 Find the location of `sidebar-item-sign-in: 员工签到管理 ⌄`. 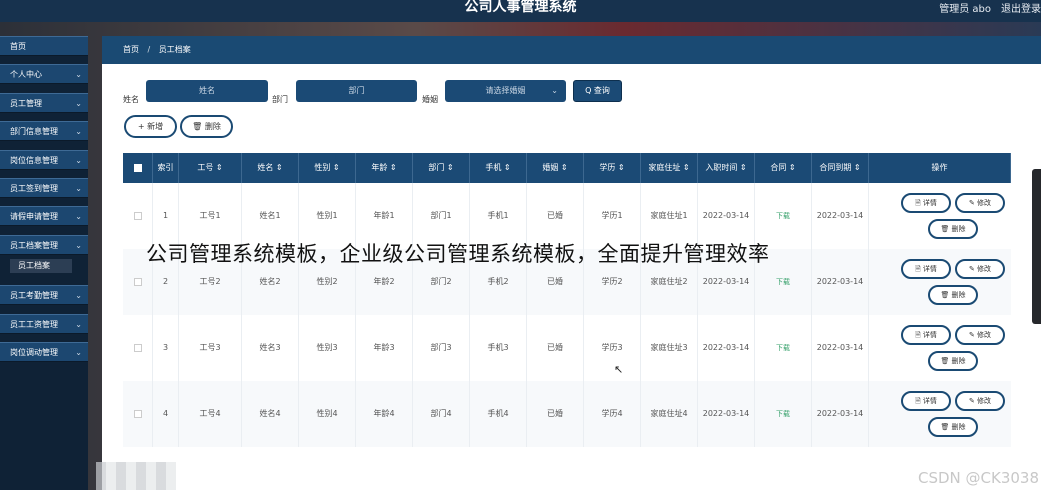

sidebar-item-sign-in: 员工签到管理 ⌄ is located at coordinates (44, 187).